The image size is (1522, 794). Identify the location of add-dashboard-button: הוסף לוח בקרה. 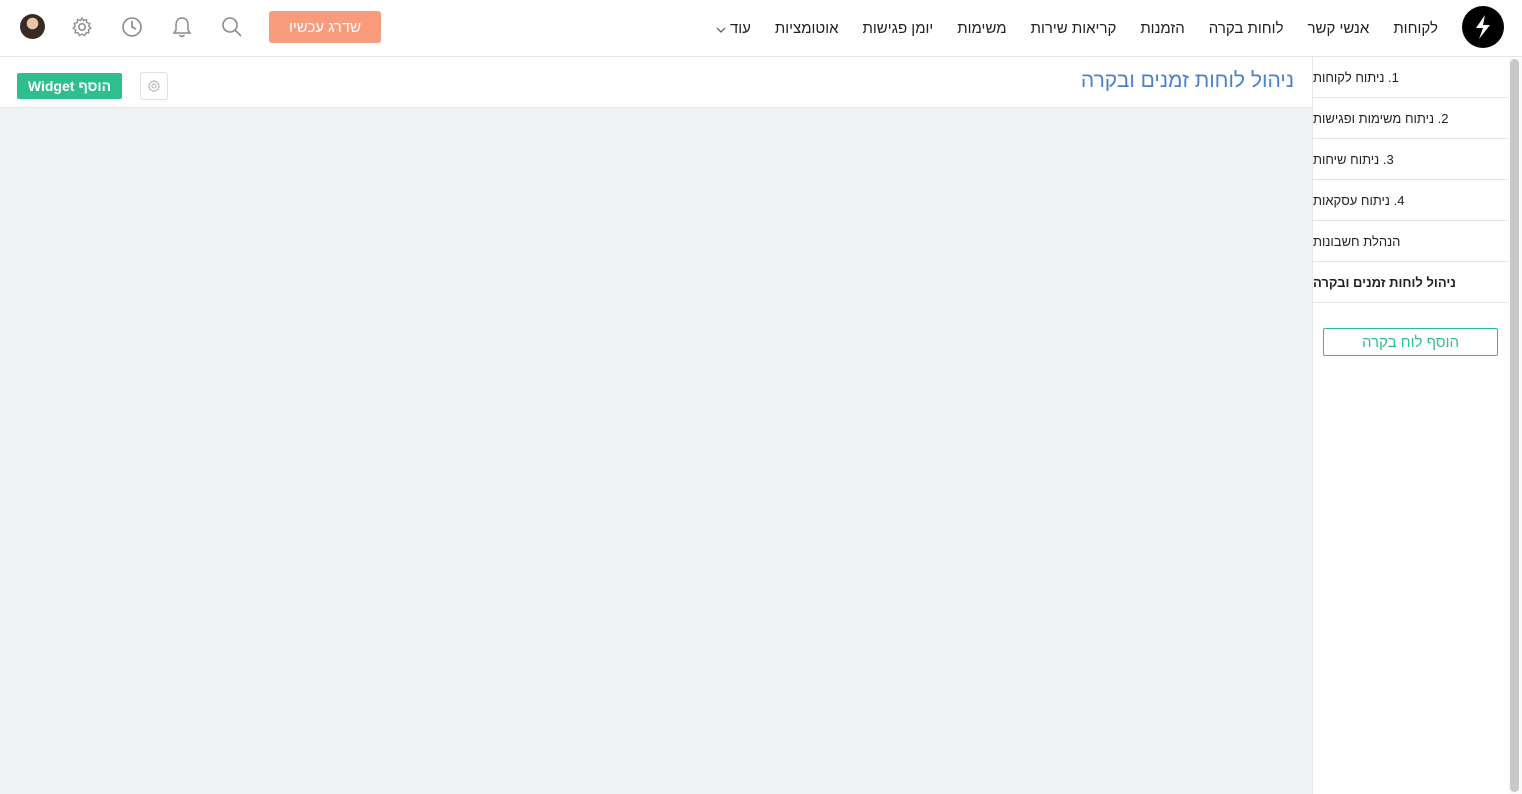
(1410, 342).